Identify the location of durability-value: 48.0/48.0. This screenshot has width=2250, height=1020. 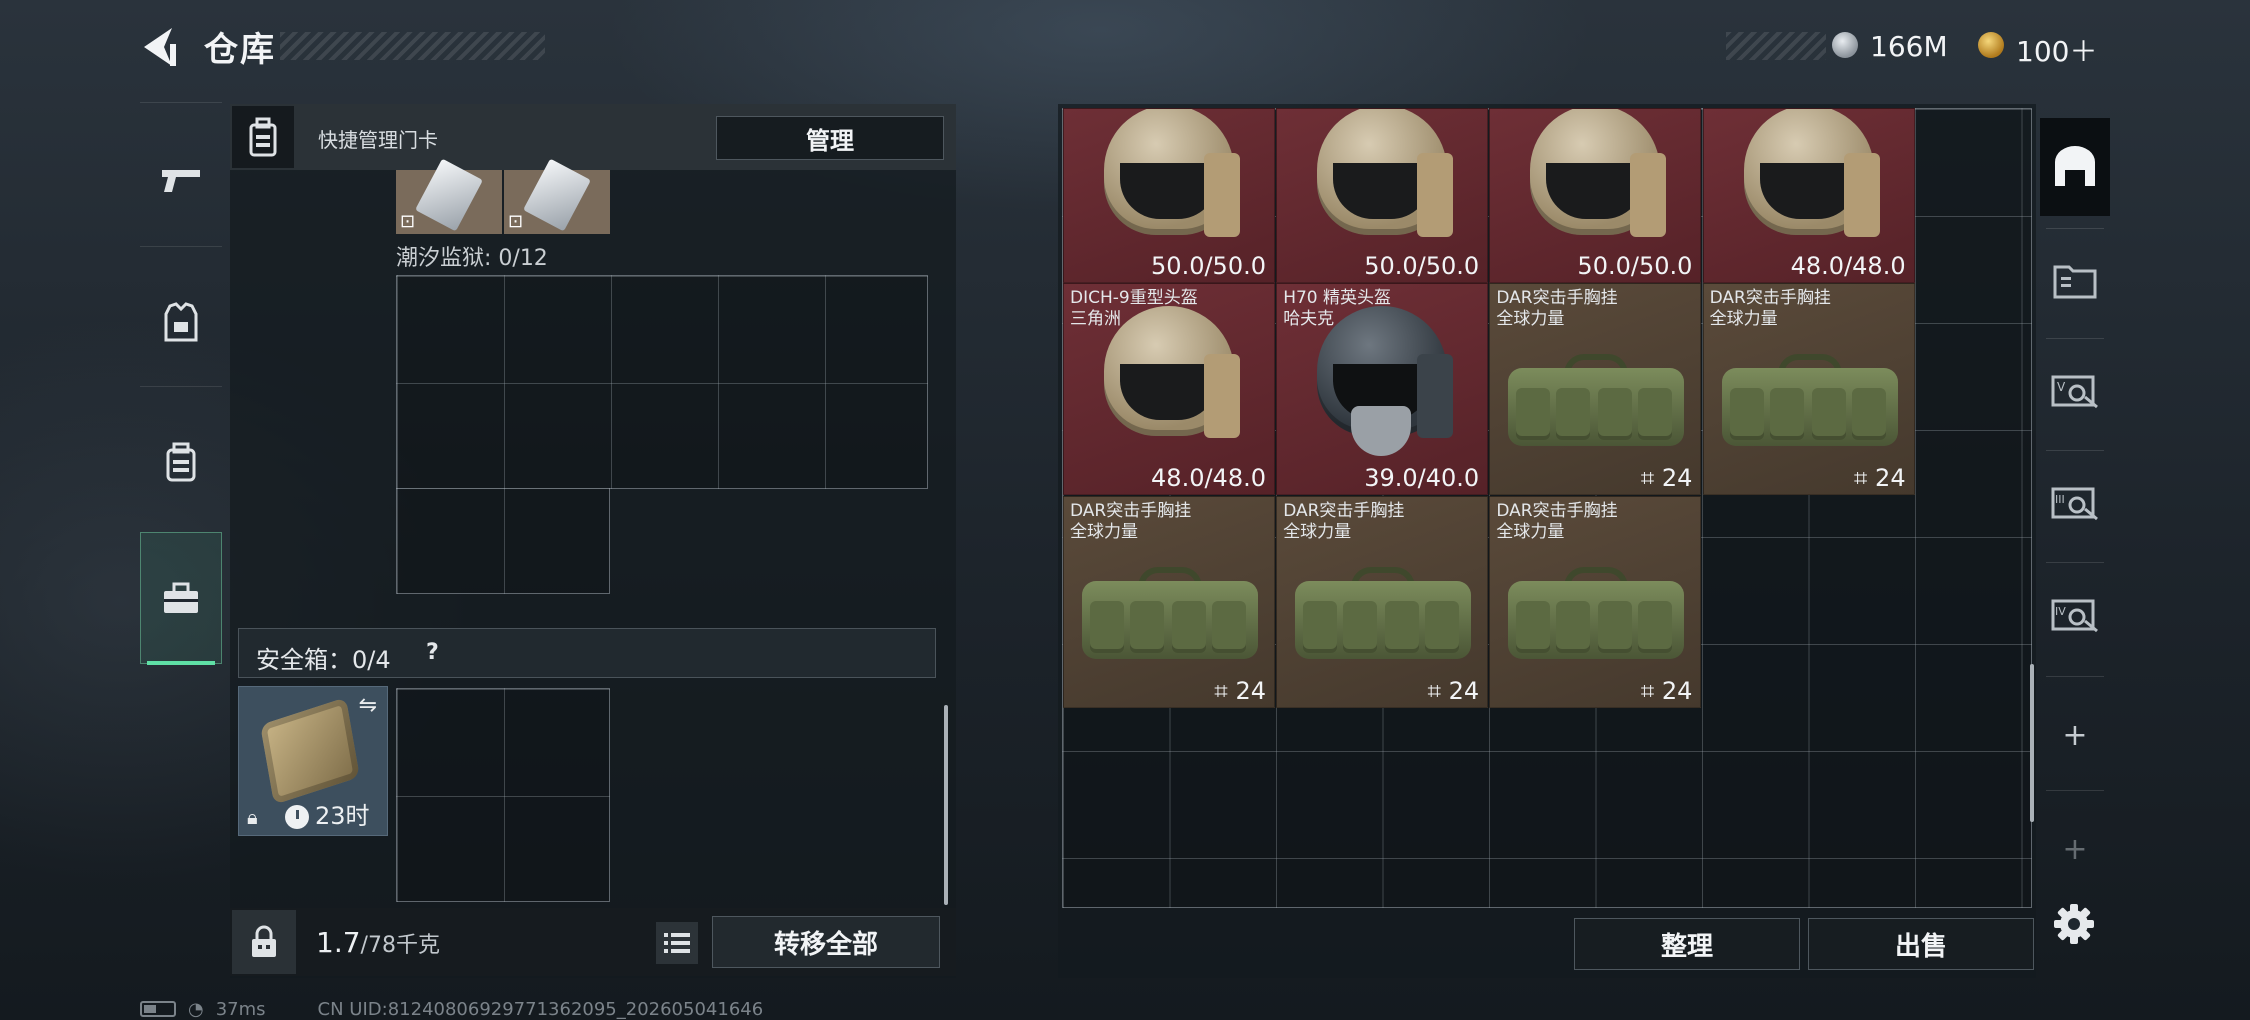
(1208, 478).